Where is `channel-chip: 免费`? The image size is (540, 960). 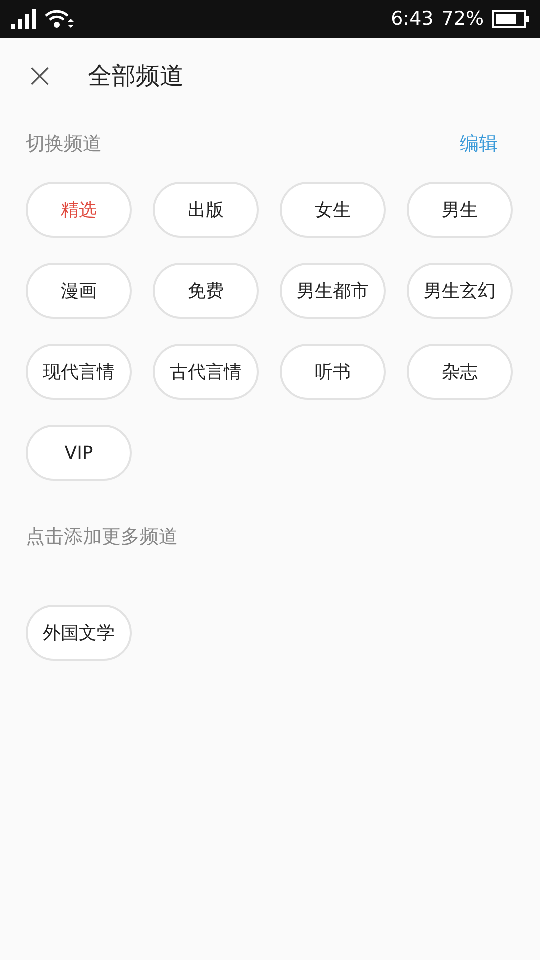 channel-chip: 免费 is located at coordinates (206, 291).